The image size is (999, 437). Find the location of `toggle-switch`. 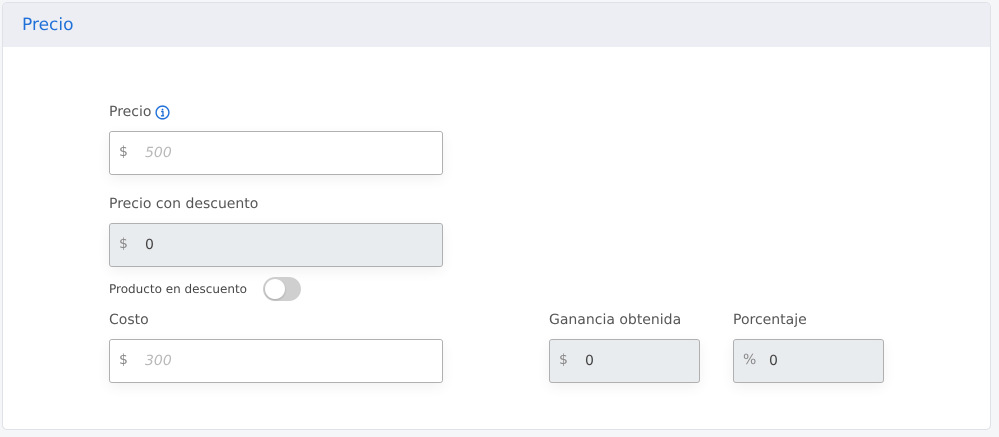

toggle-switch is located at coordinates (282, 289).